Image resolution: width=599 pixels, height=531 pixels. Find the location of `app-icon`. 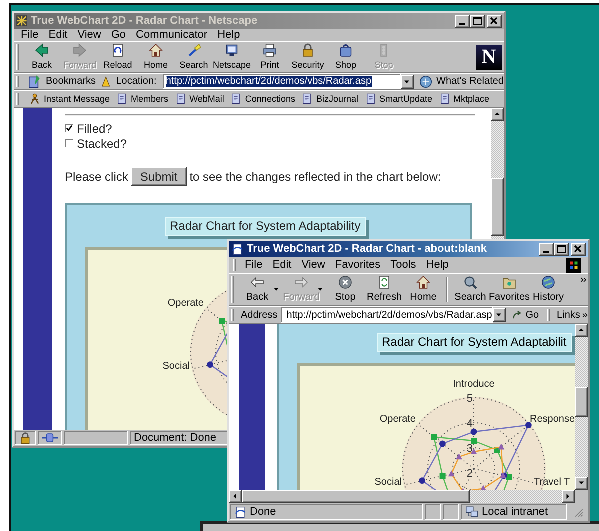

app-icon is located at coordinates (22, 21).